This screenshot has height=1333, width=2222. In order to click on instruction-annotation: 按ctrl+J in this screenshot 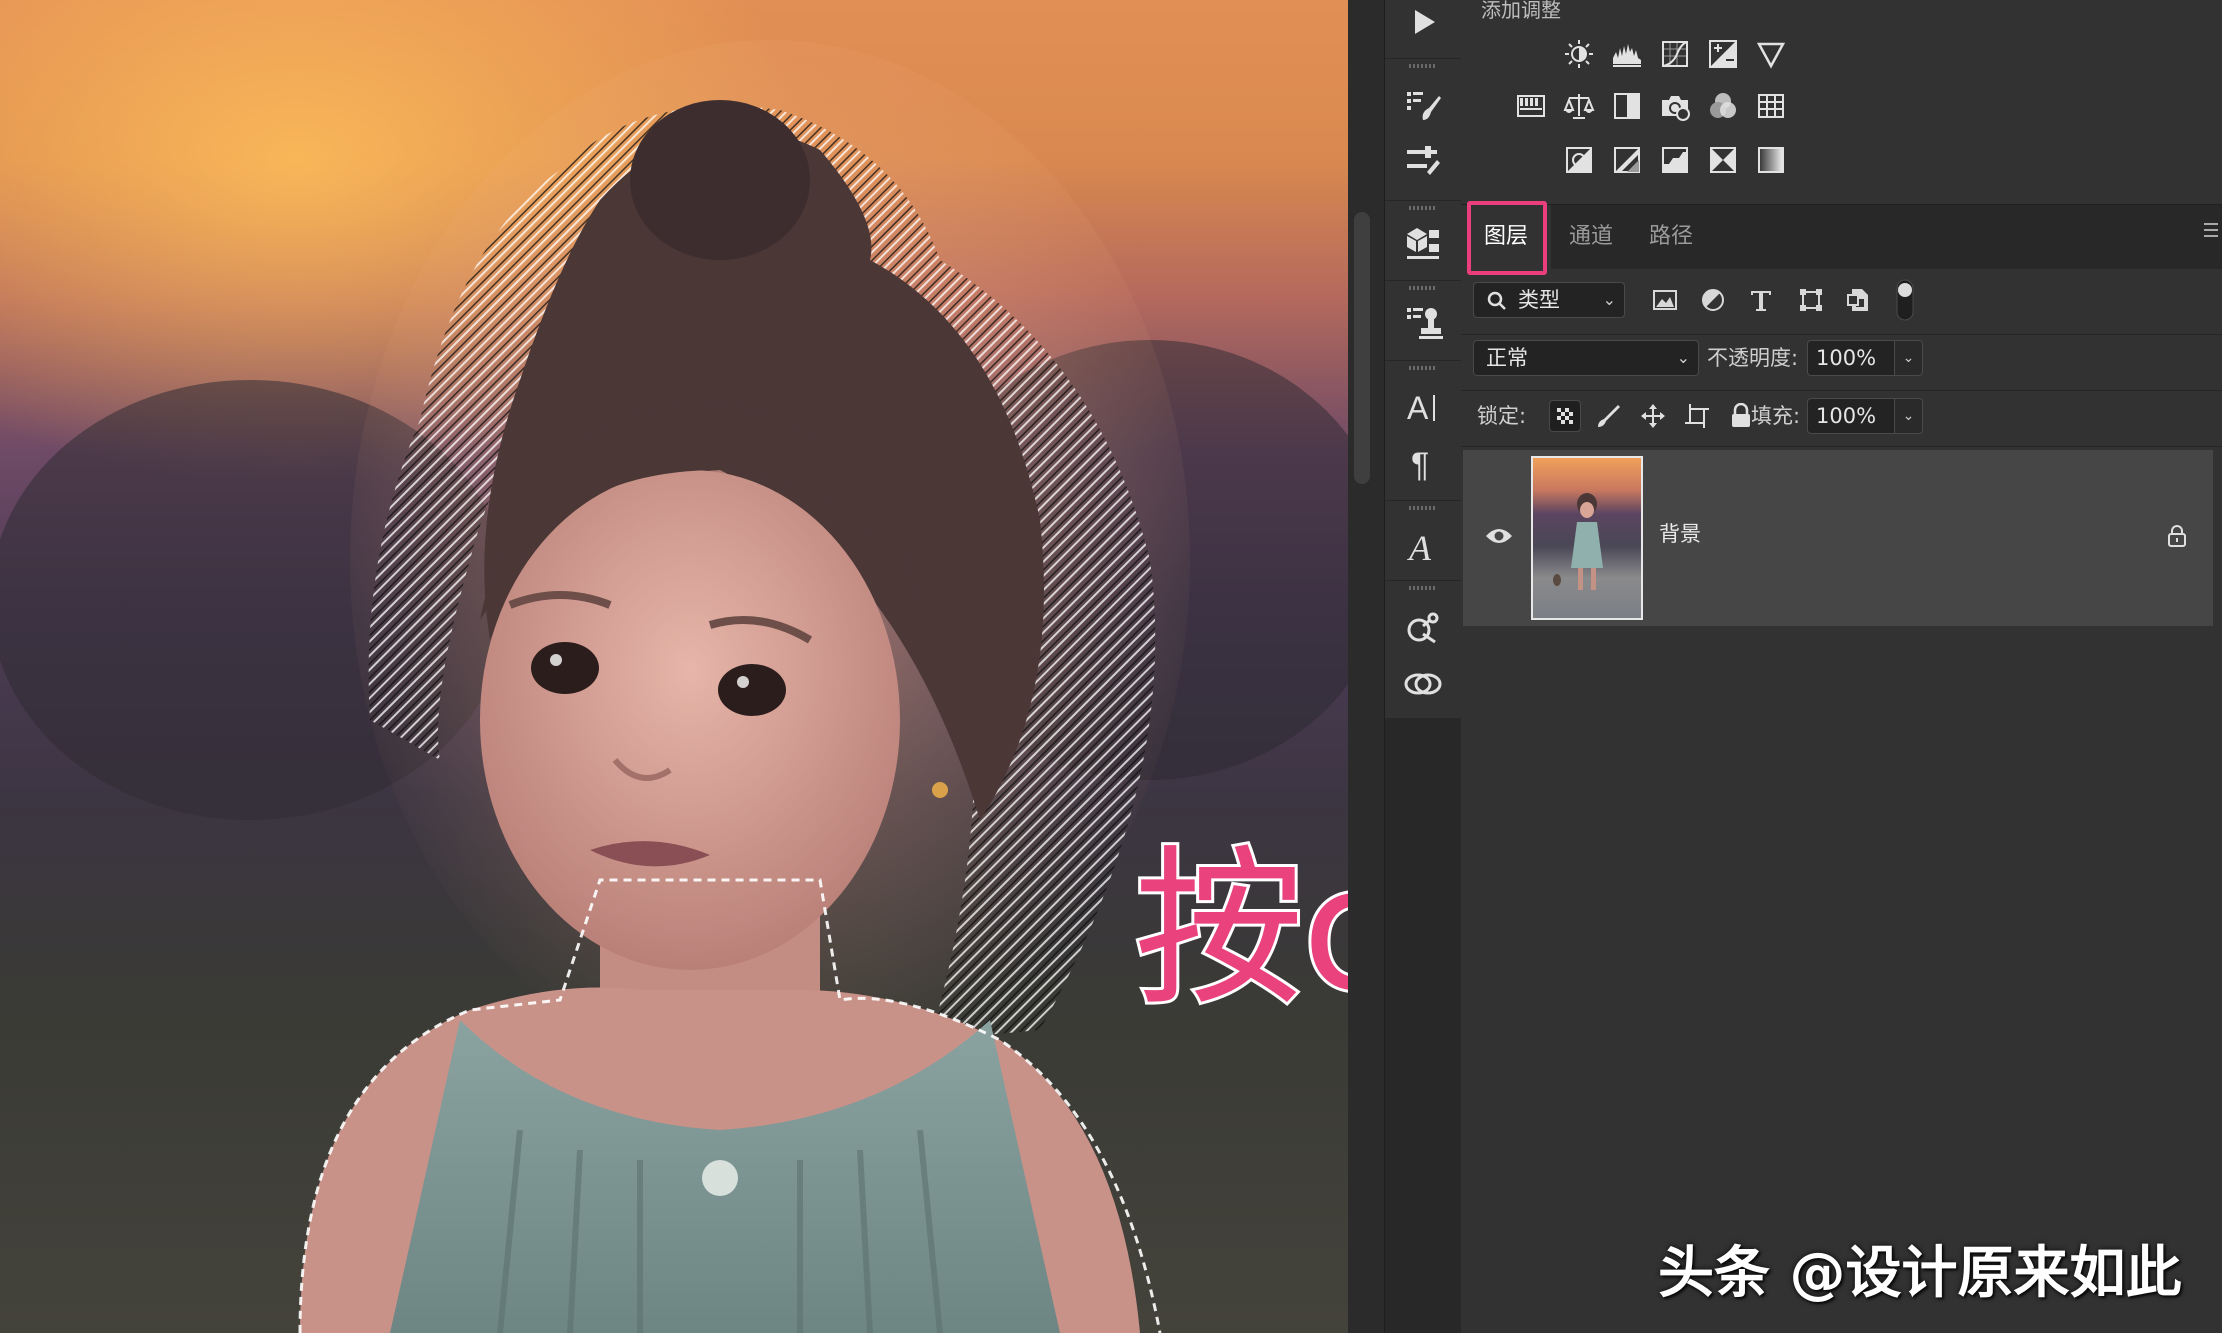, I will do `click(1239, 930)`.